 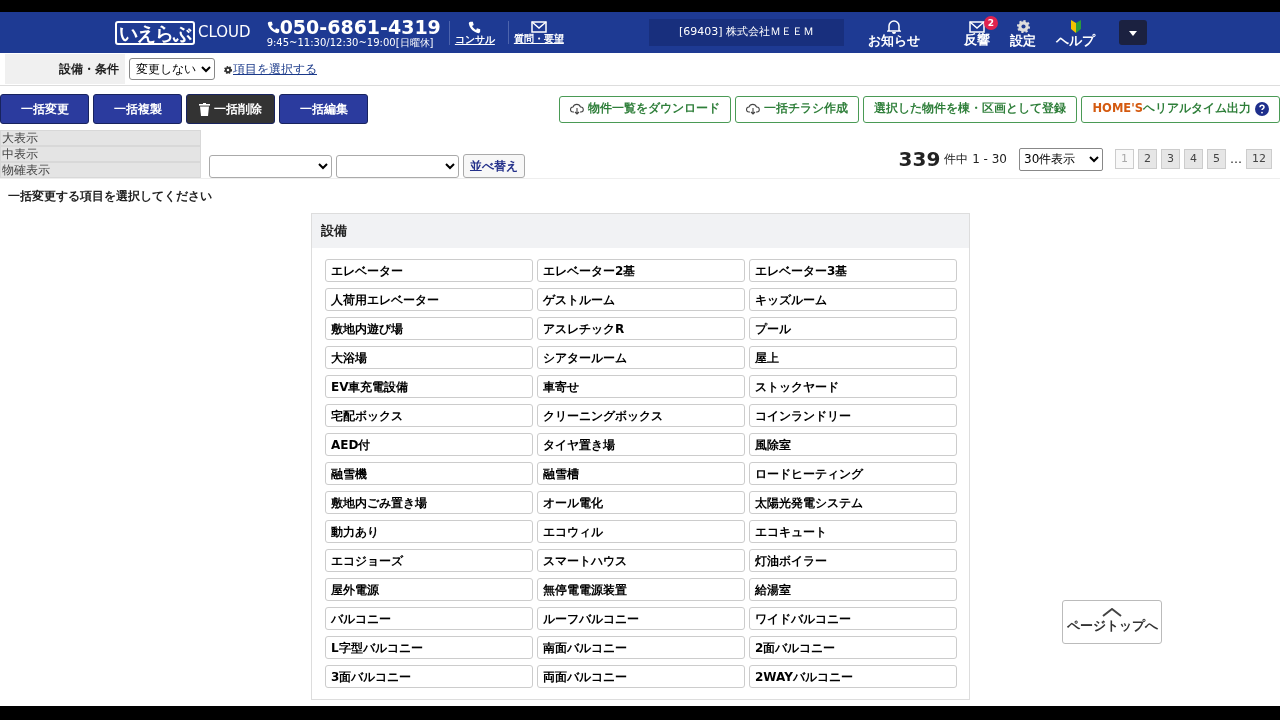 What do you see at coordinates (429, 560) in the screenshot?
I see `equipment-option: エコジョーズ` at bounding box center [429, 560].